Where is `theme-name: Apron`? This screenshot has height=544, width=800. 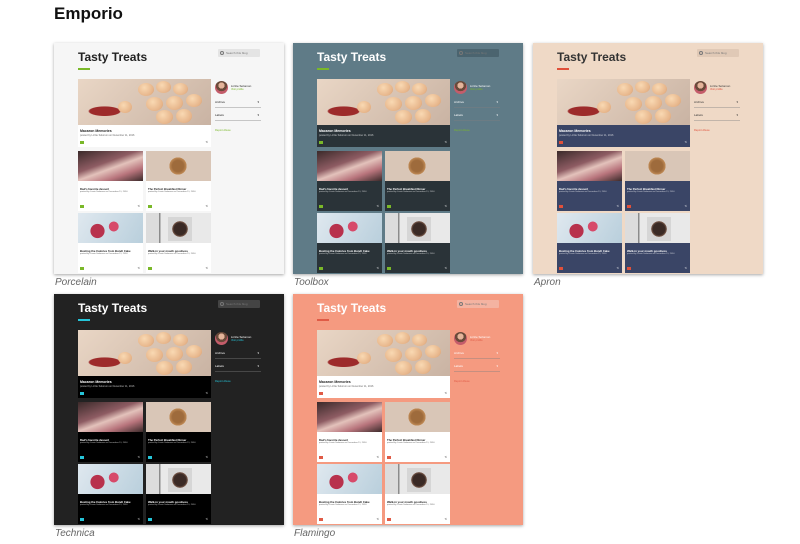
theme-name: Apron is located at coordinates (547, 282).